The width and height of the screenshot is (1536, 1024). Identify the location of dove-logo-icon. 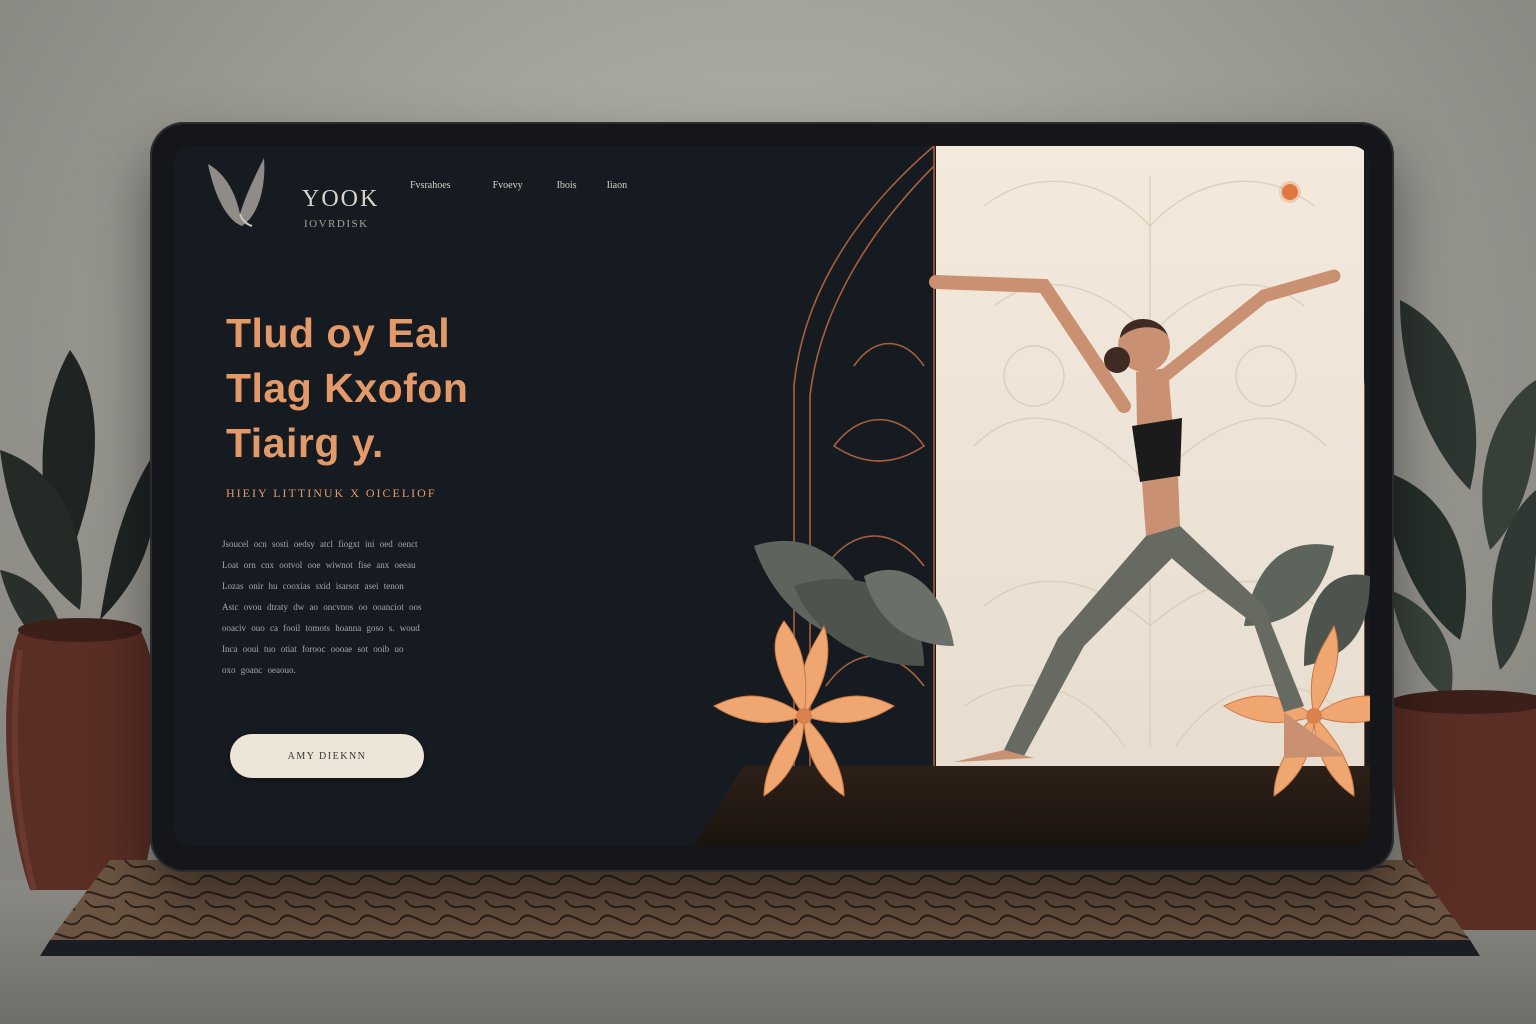
(236, 192).